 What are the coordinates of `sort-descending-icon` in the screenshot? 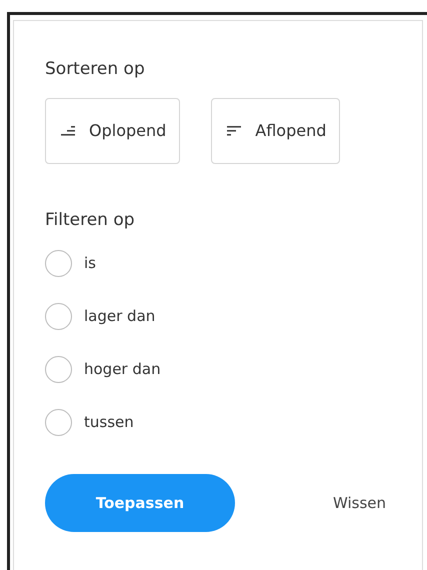 It's located at (234, 131).